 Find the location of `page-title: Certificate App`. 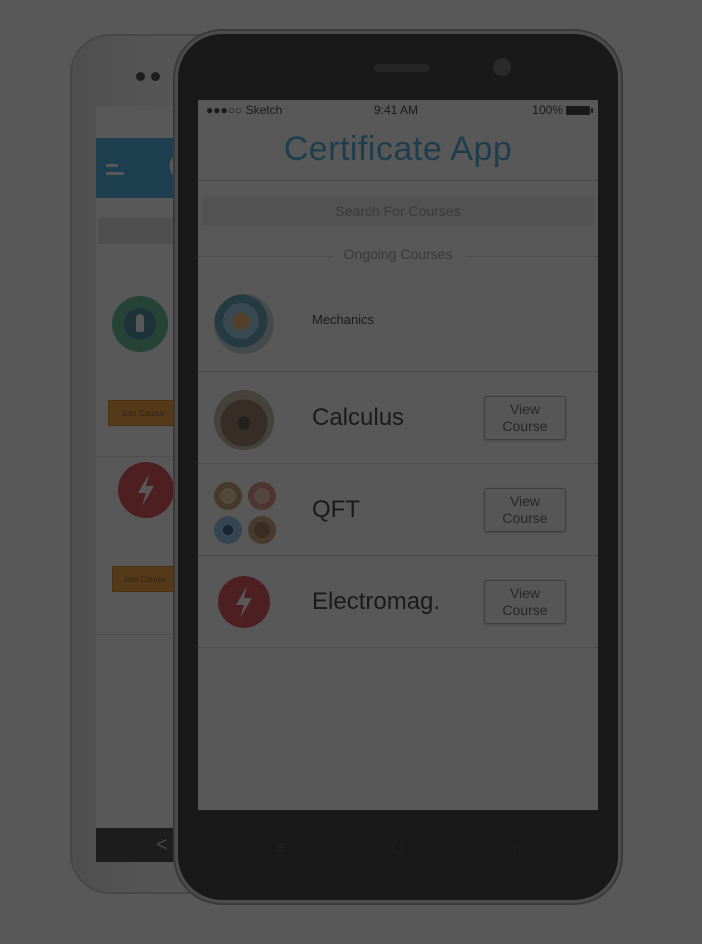

page-title: Certificate App is located at coordinates (398, 149).